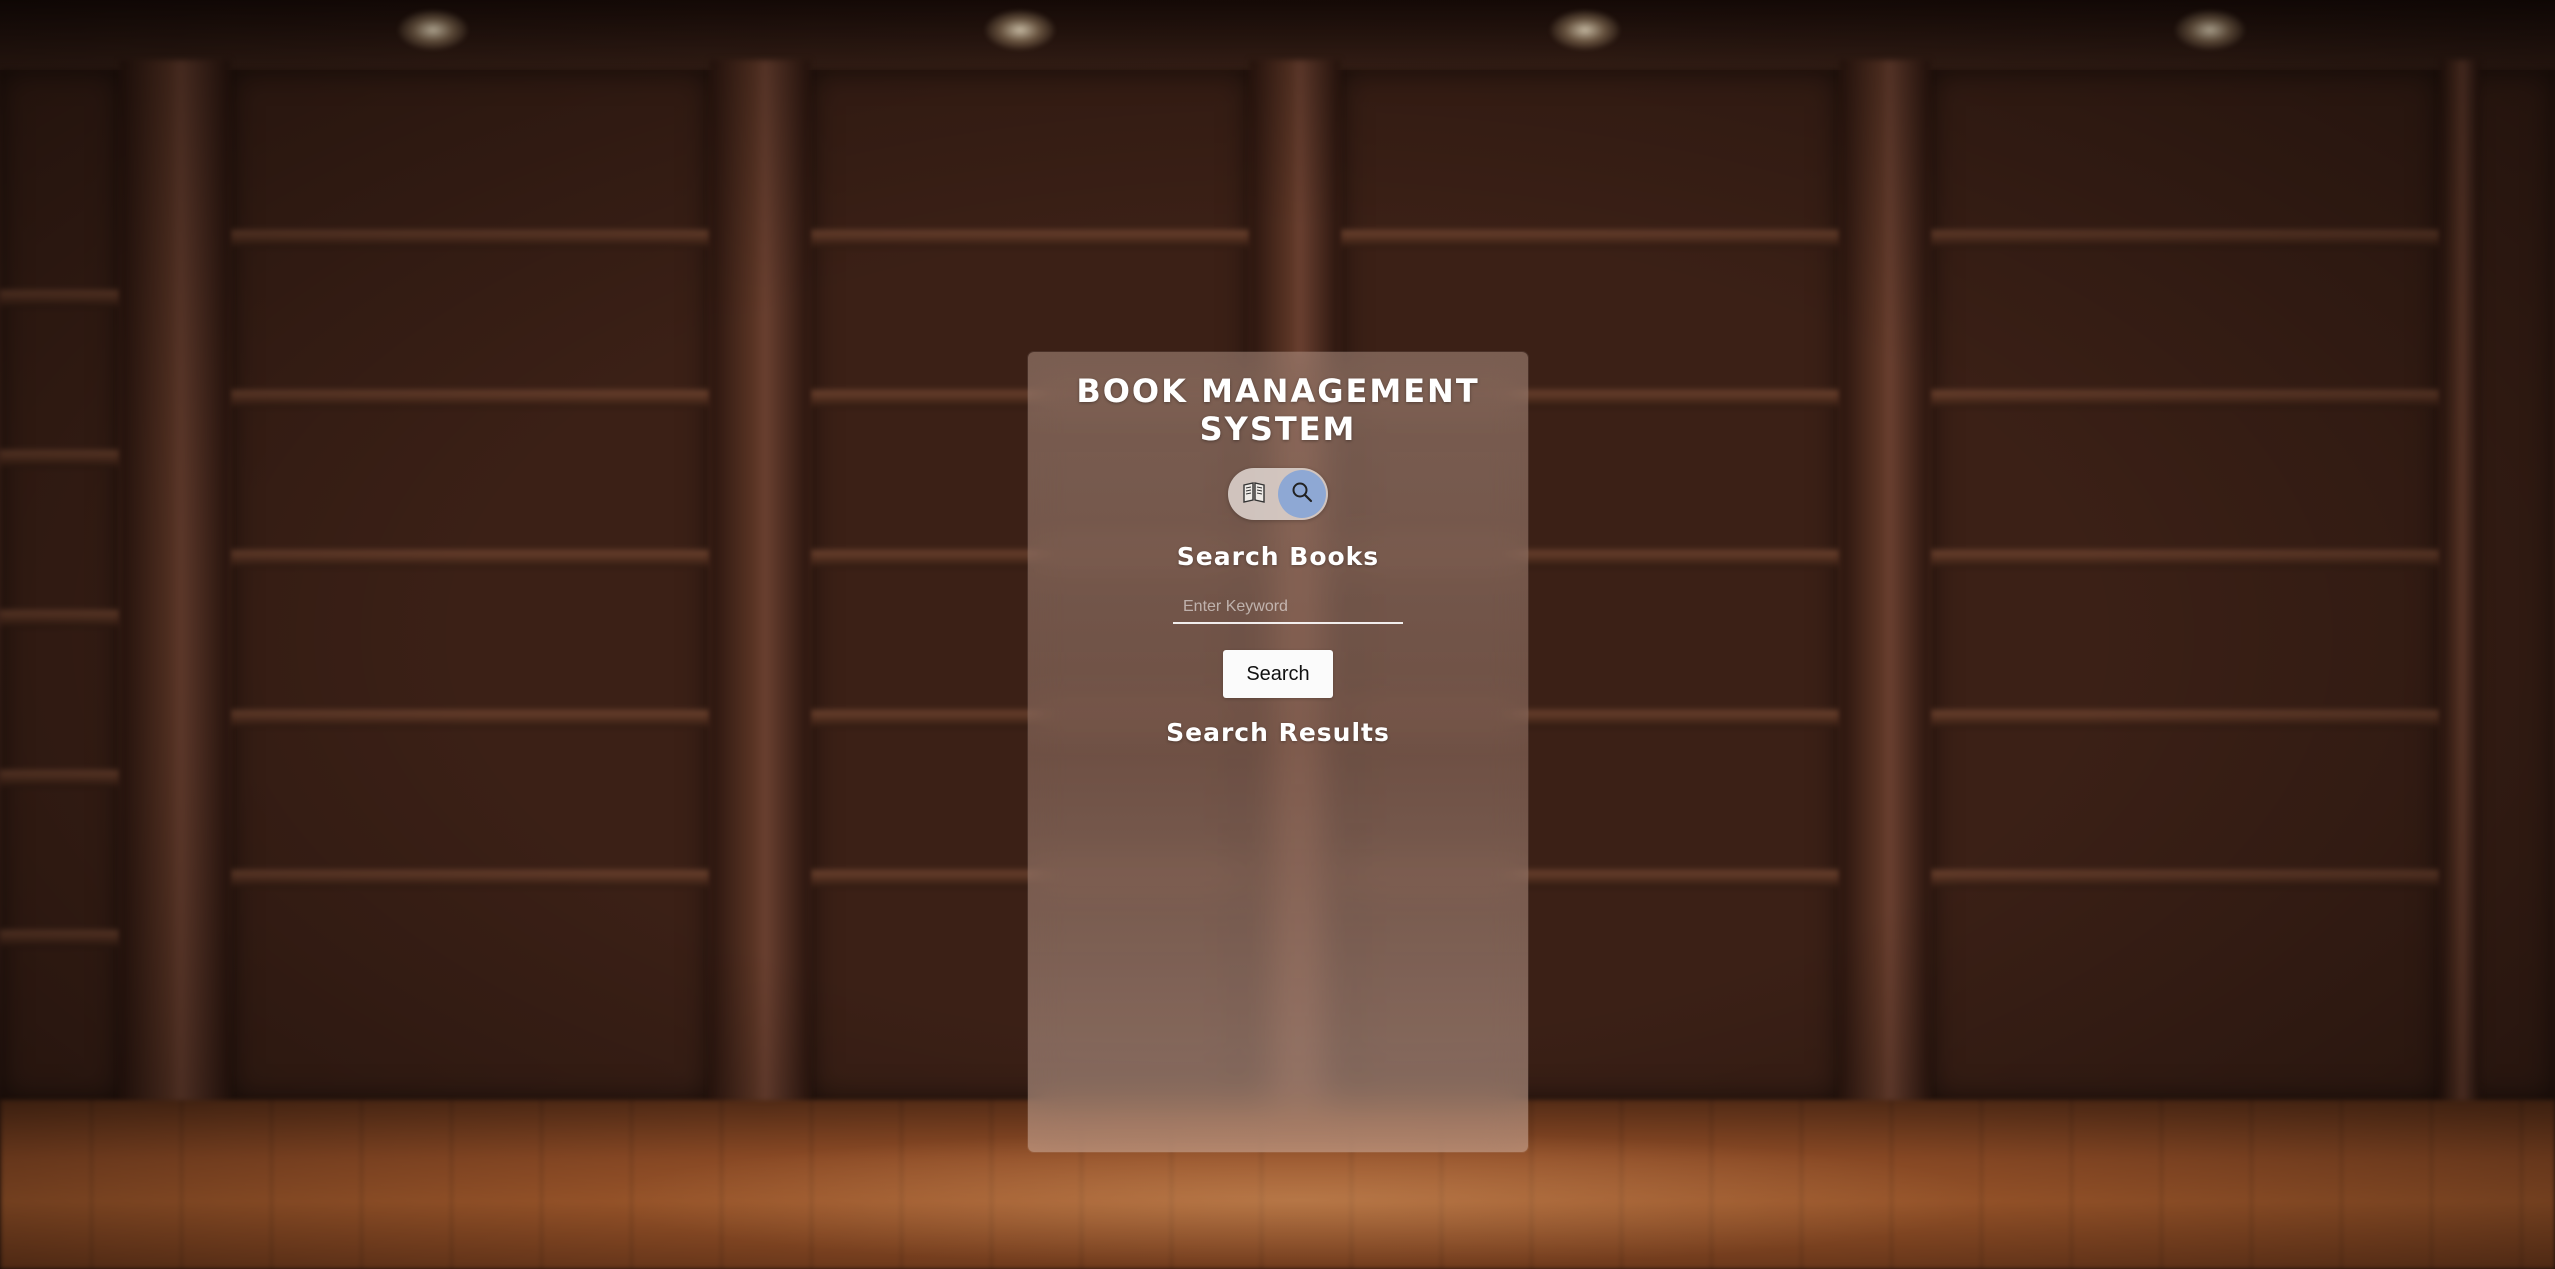 This screenshot has height=1269, width=2555. What do you see at coordinates (1288, 608) in the screenshot?
I see `keyword-input` at bounding box center [1288, 608].